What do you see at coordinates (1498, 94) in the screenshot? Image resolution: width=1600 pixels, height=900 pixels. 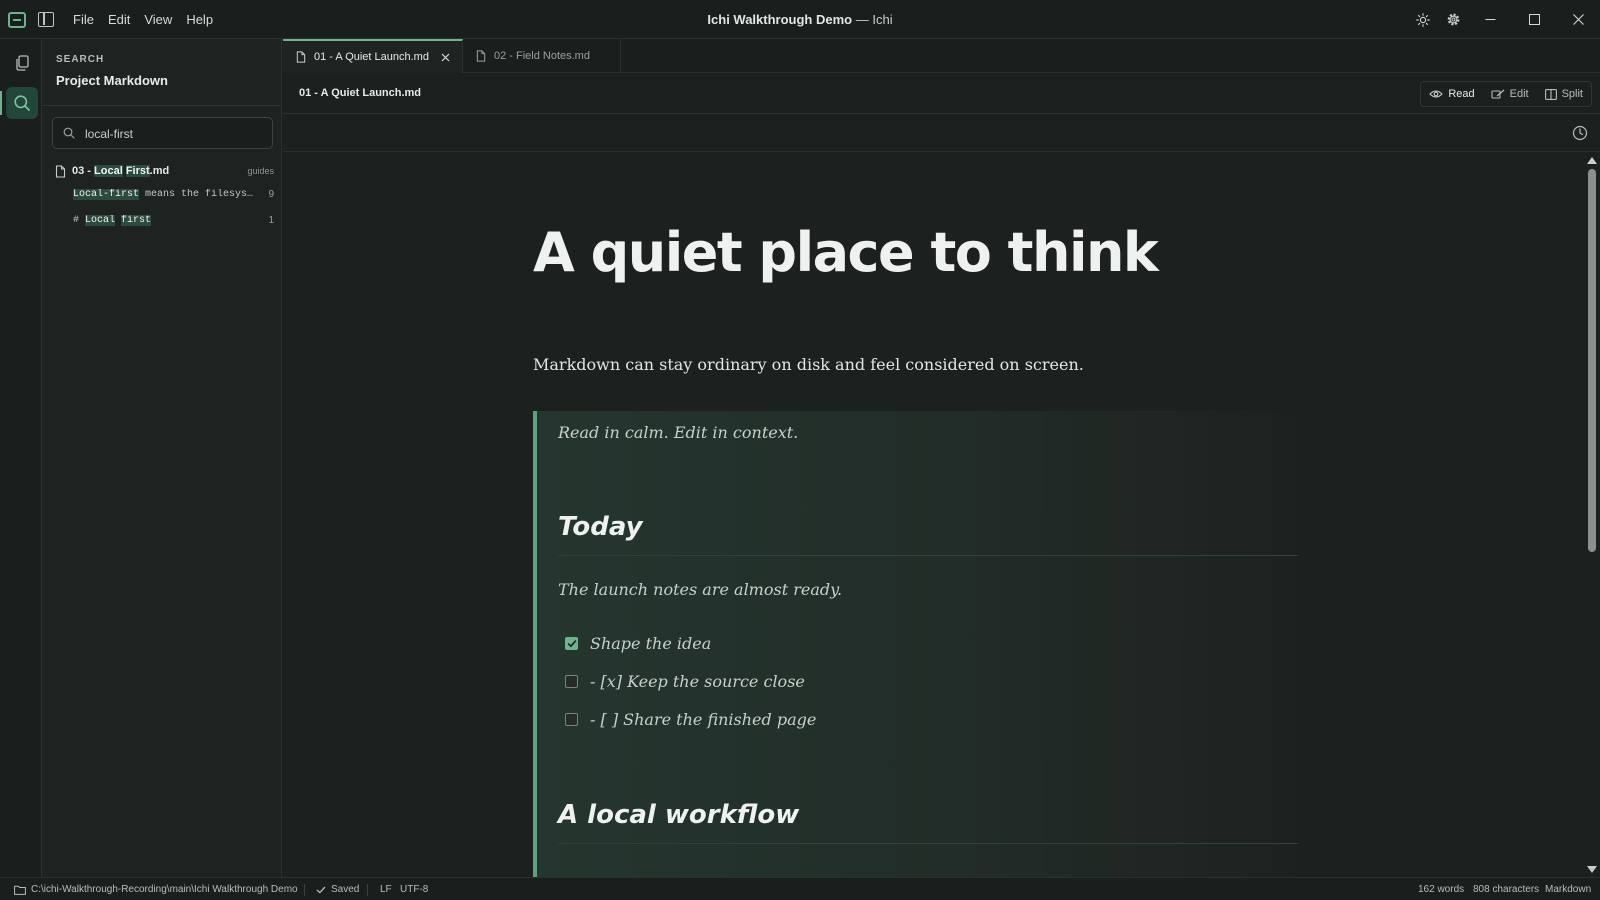 I see `edit-pencil-icon` at bounding box center [1498, 94].